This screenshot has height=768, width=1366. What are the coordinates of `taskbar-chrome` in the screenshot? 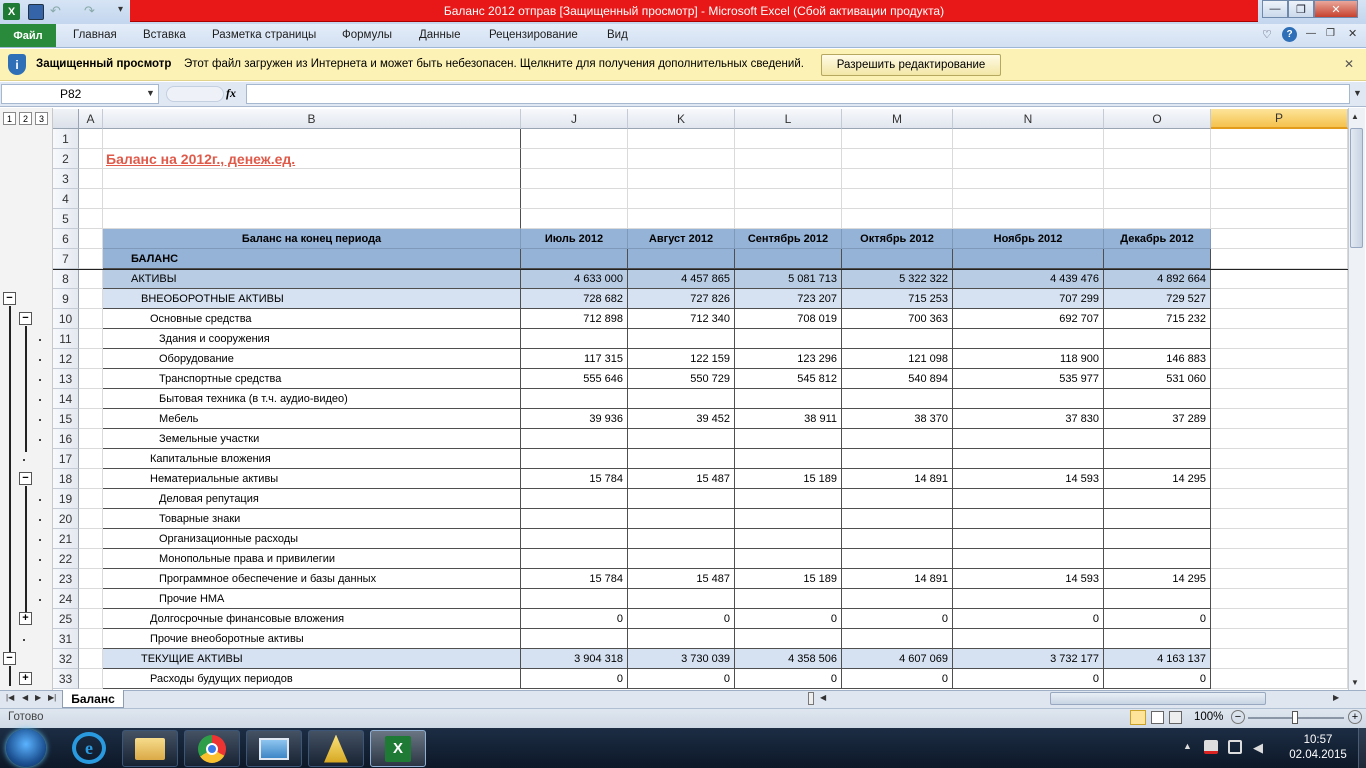 It's located at (212, 748).